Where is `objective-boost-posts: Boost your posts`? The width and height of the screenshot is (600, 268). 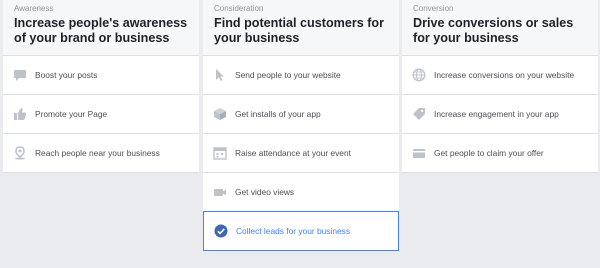
objective-boost-posts: Boost your posts is located at coordinates (101, 75).